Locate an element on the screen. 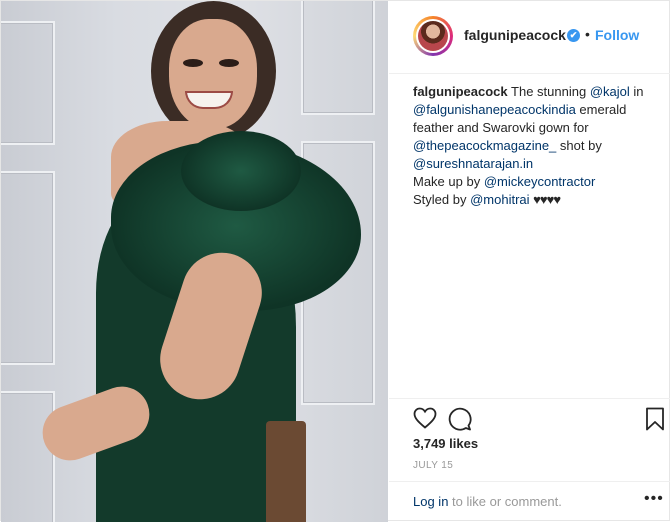 The height and width of the screenshot is (523, 670). more-options-icon: ••• is located at coordinates (654, 499).